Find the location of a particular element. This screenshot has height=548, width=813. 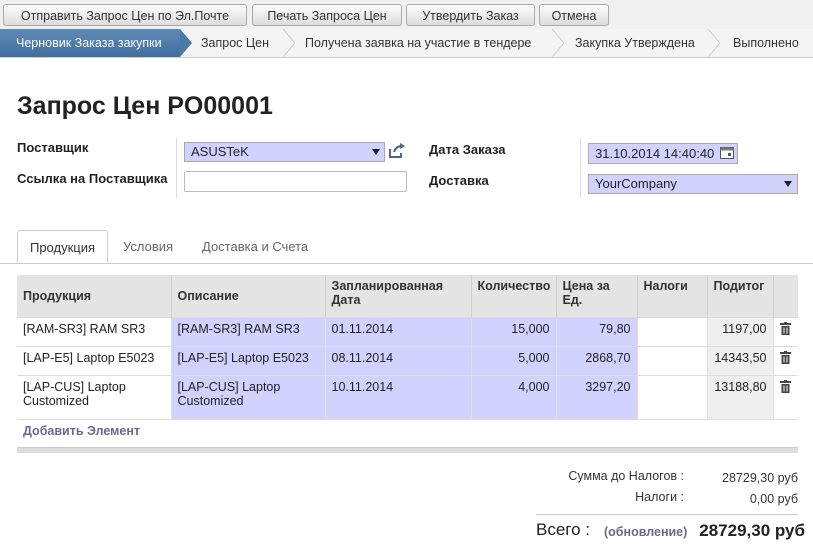

untaxed-amount-label: Сумма до Налогов : is located at coordinates (626, 476).